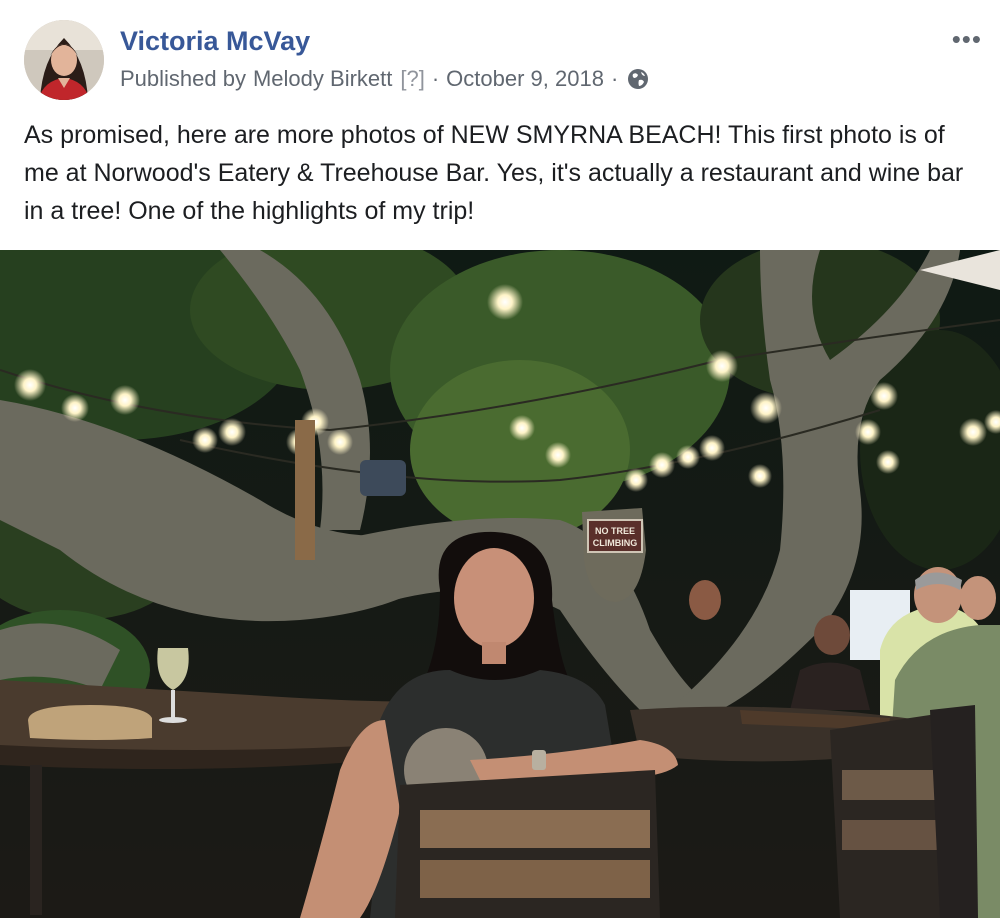 The width and height of the screenshot is (1000, 918). I want to click on lamp, so click(383, 478).